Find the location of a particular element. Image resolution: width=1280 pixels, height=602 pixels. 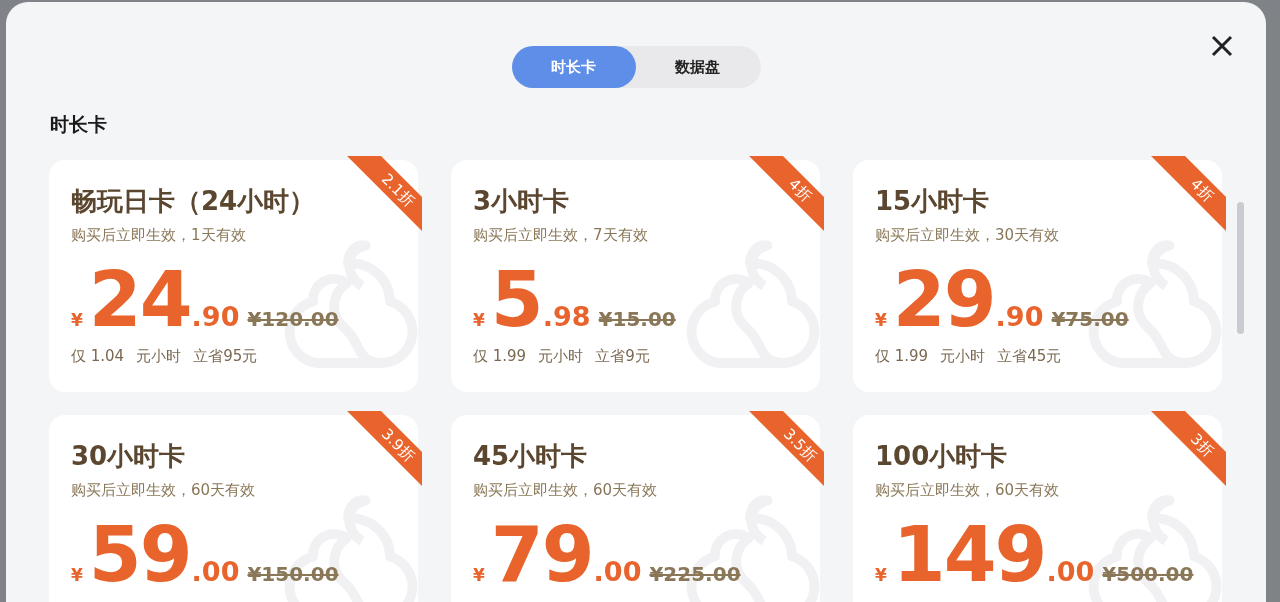

original-price: ¥150.00 is located at coordinates (293, 574).